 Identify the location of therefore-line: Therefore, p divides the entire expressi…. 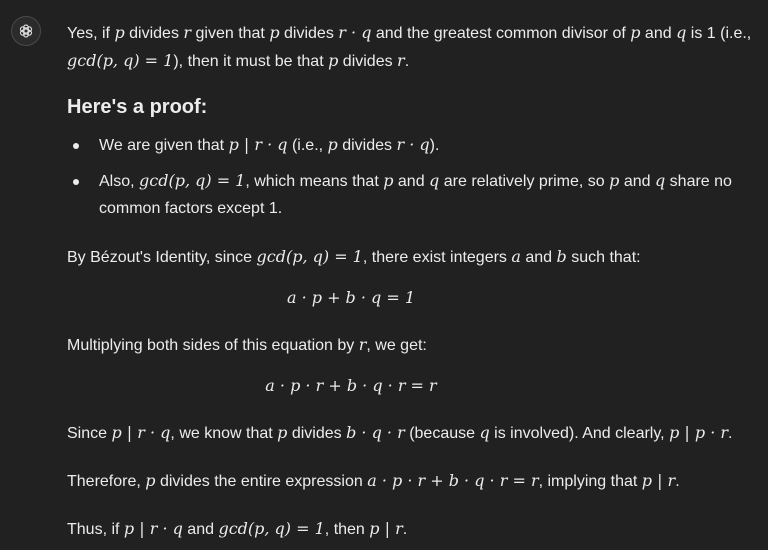
(373, 480).